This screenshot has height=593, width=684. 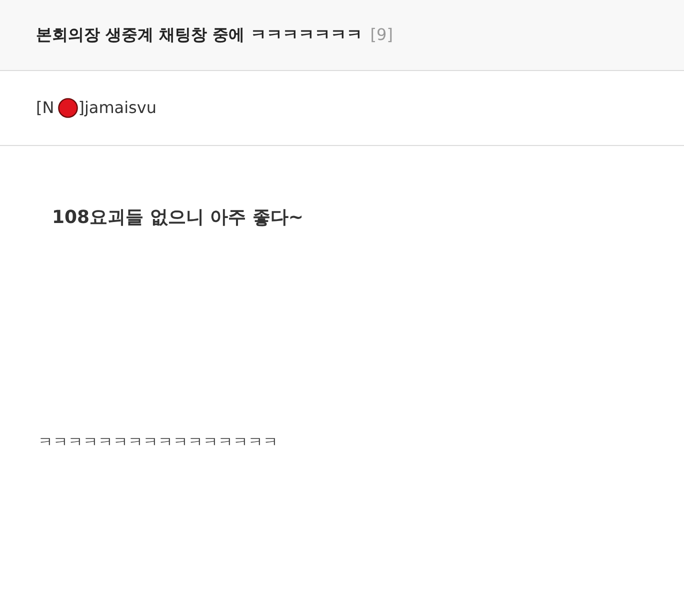 I want to click on circle-icon, so click(x=68, y=108).